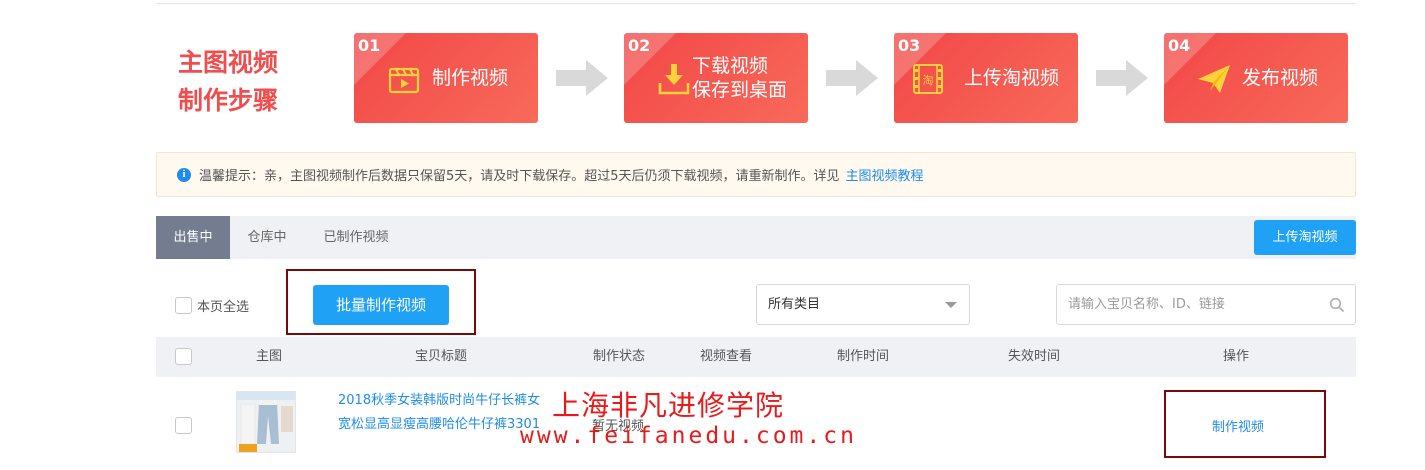 The image size is (1425, 470). I want to click on step-label-line: 上传淘视频, so click(1012, 78).